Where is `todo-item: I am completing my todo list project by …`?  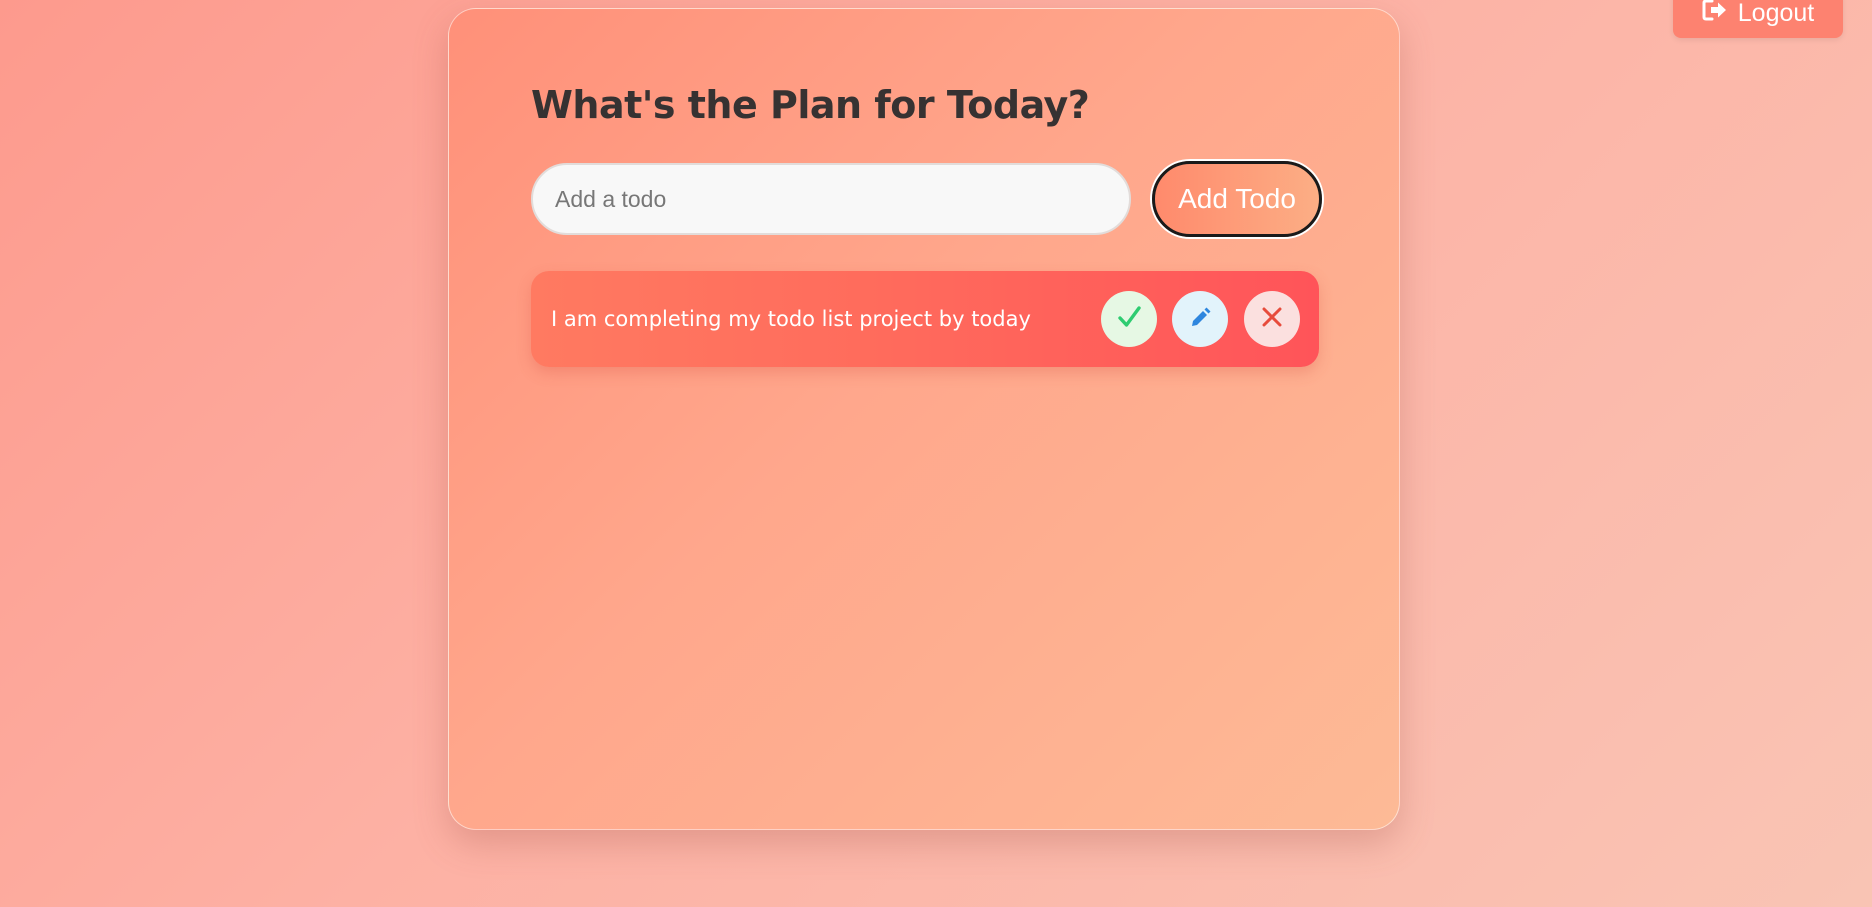 todo-item: I am completing my todo list project by … is located at coordinates (925, 319).